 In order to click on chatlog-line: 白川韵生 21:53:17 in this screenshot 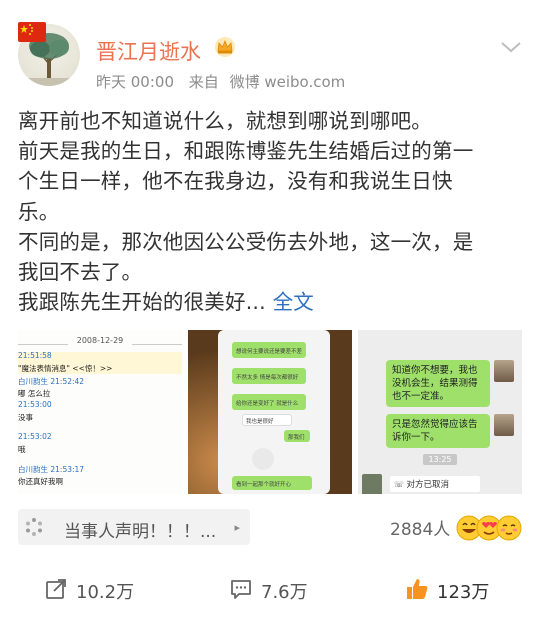, I will do `click(51, 469)`.